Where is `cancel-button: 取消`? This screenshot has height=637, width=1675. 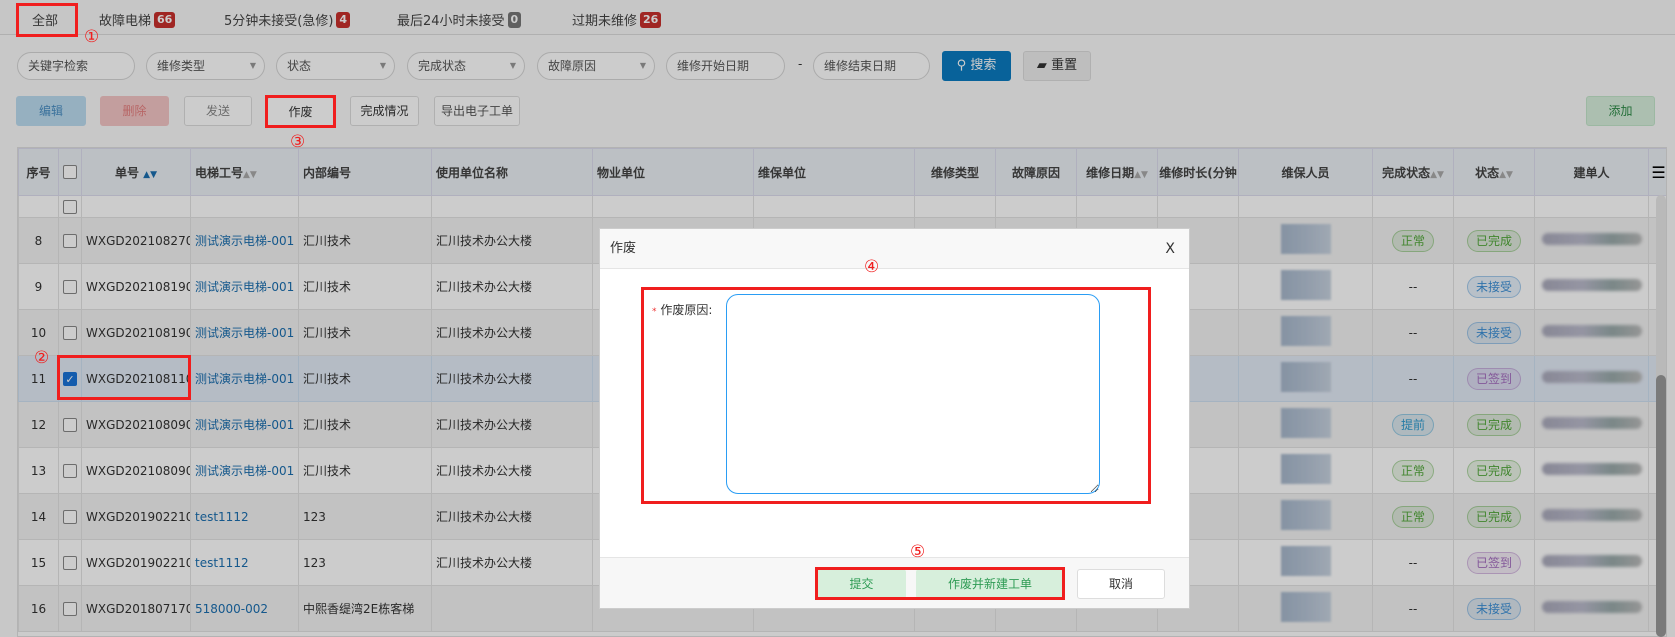 cancel-button: 取消 is located at coordinates (1121, 584).